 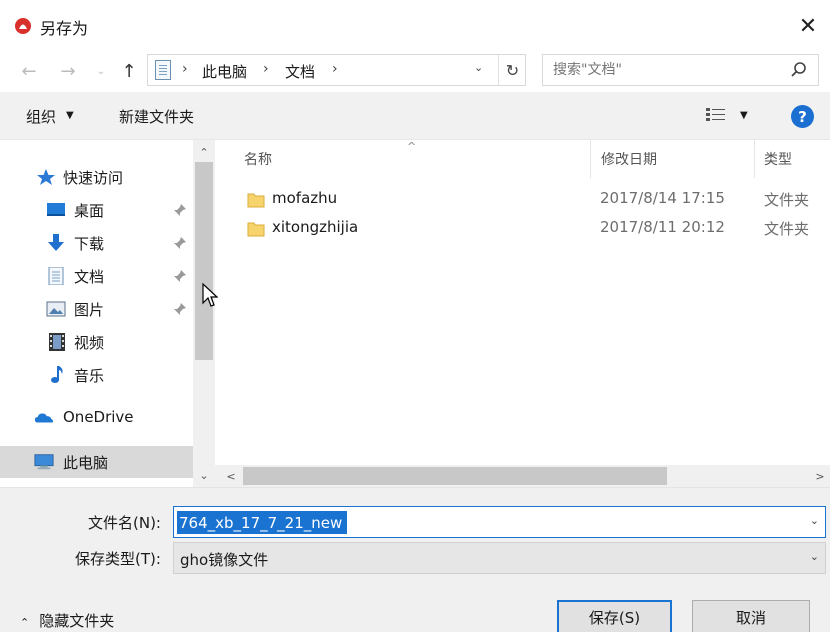 I want to click on forward-arrow-icon: →, so click(x=68, y=71).